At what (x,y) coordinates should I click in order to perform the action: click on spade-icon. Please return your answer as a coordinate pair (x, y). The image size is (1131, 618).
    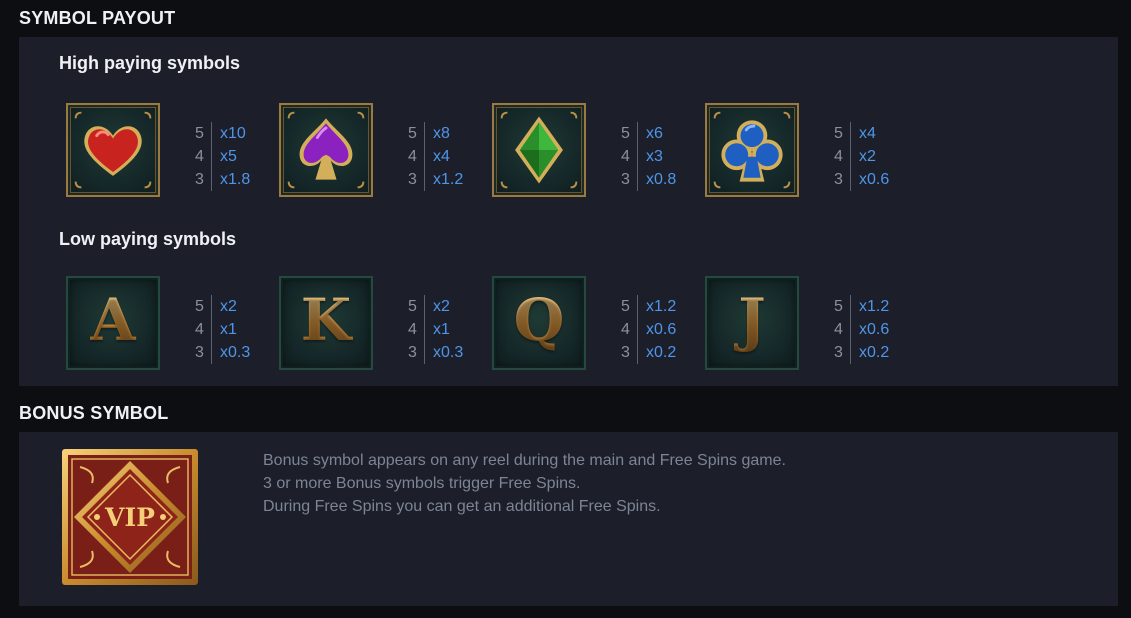
    Looking at the image, I should click on (326, 150).